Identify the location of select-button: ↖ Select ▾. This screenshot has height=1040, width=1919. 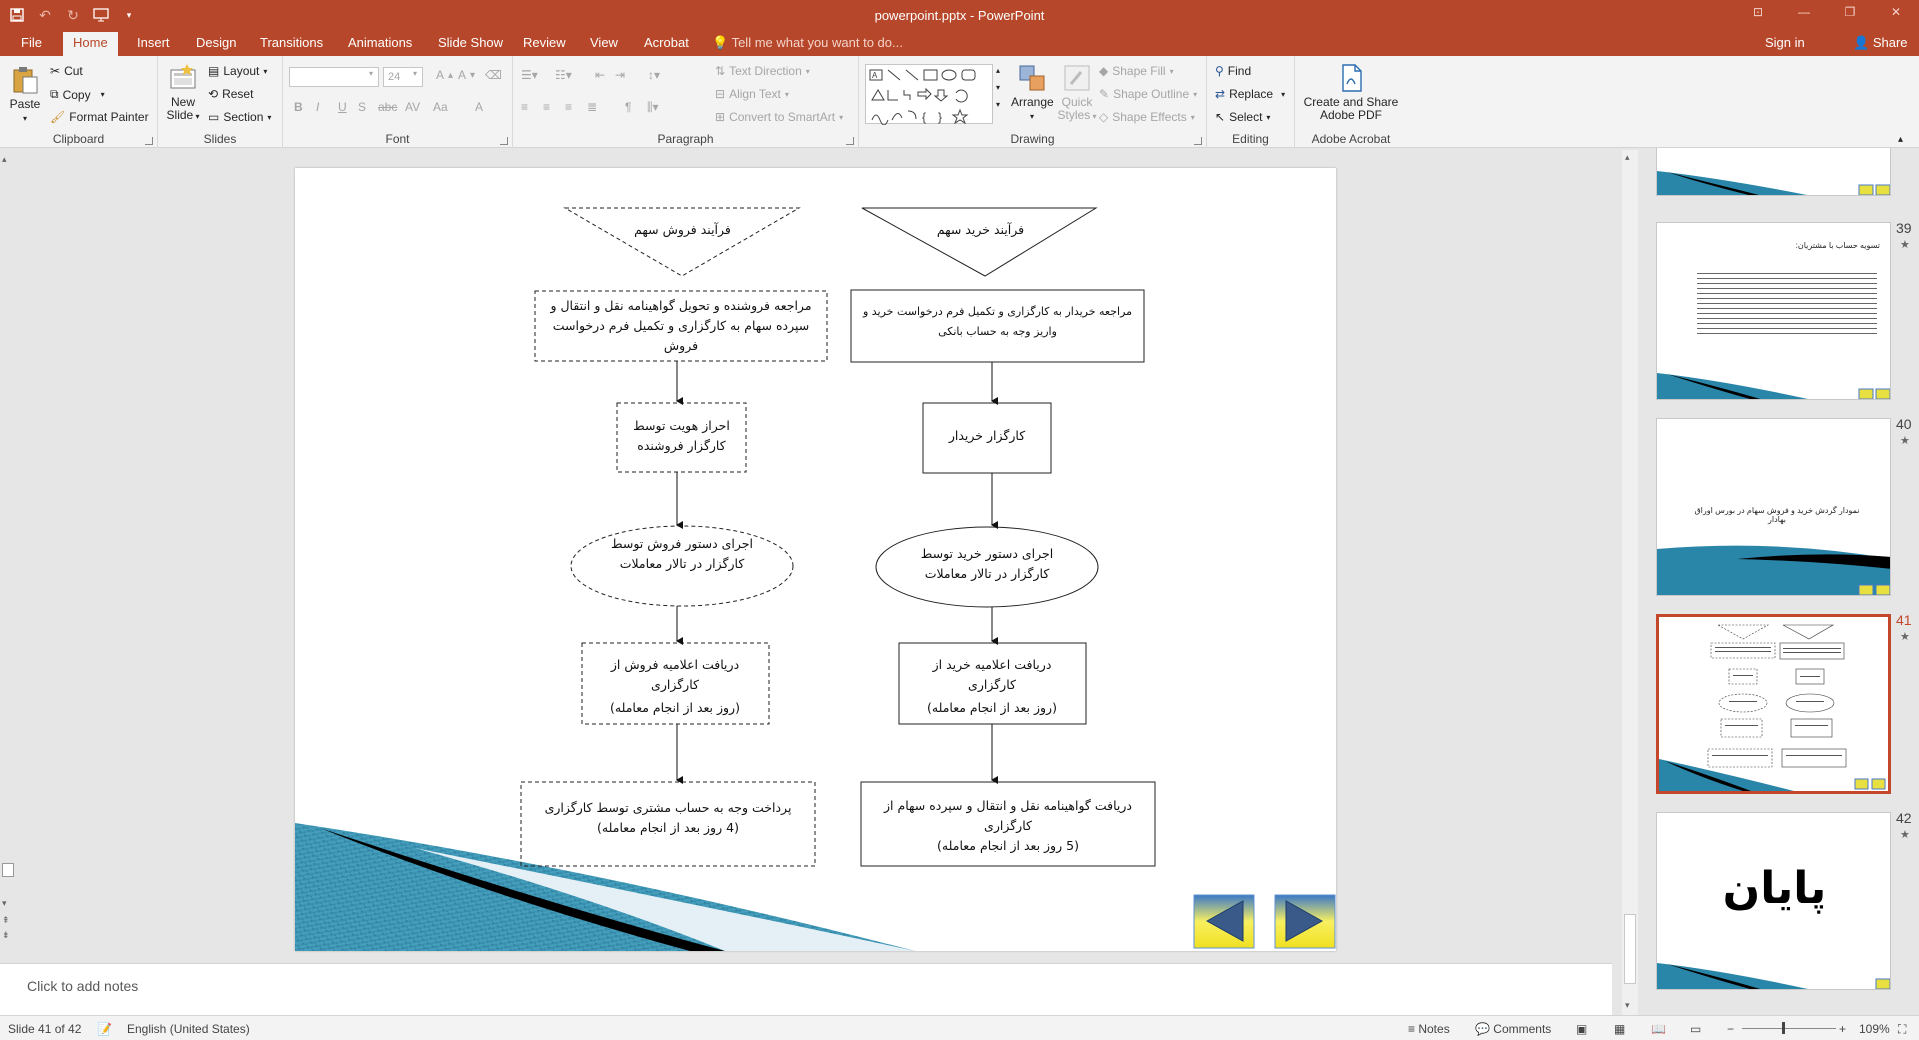
(1242, 117).